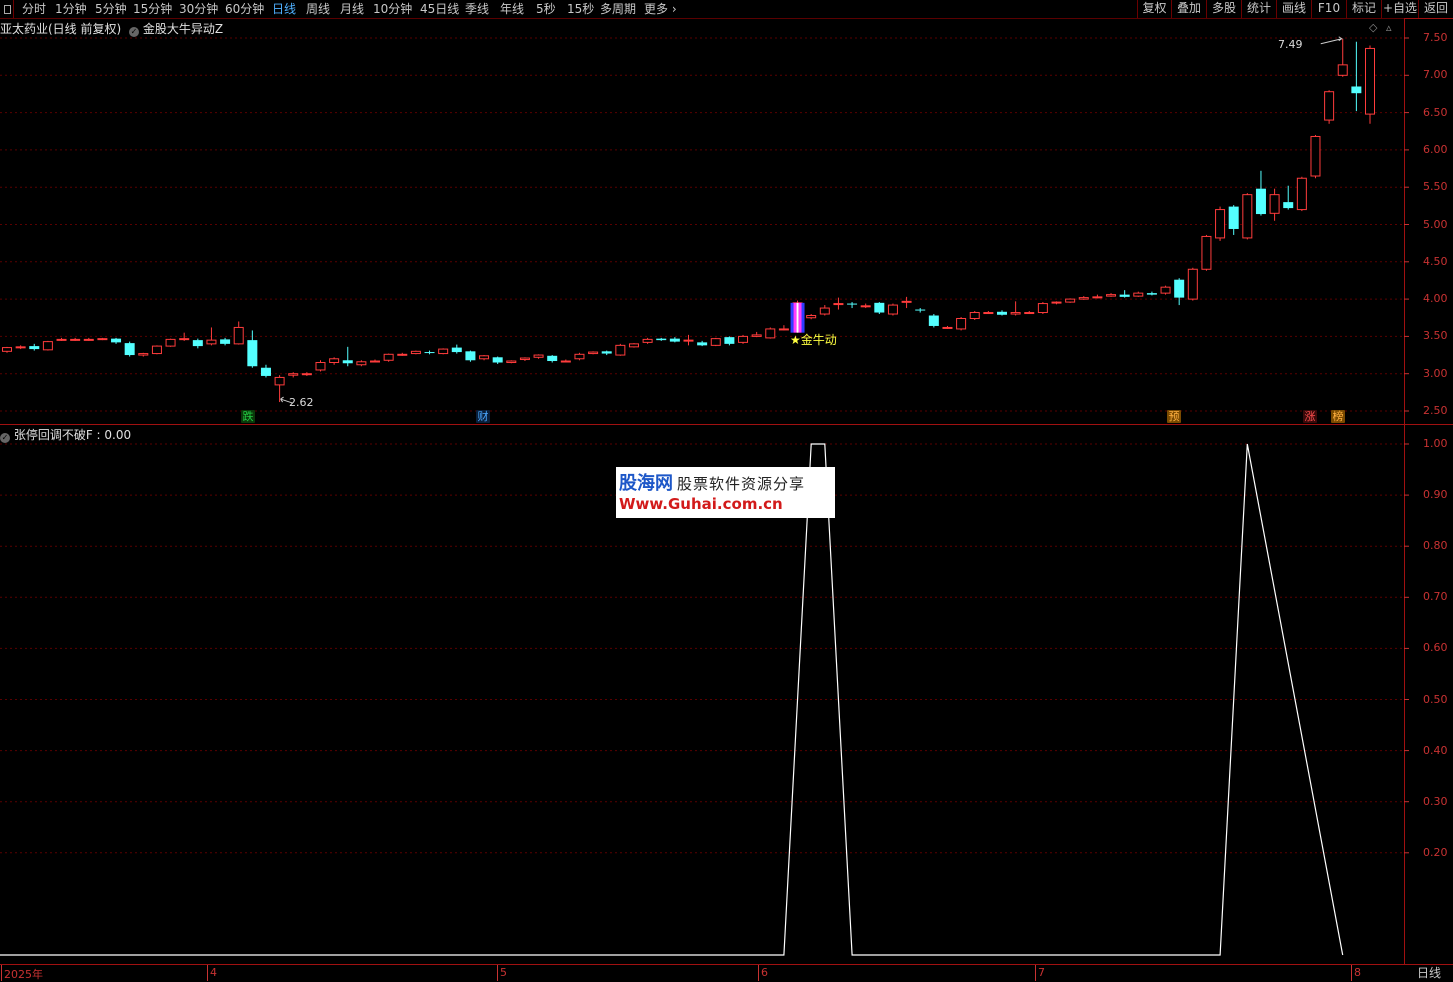  I want to click on current-period-indicator: 日线, so click(1429, 973).